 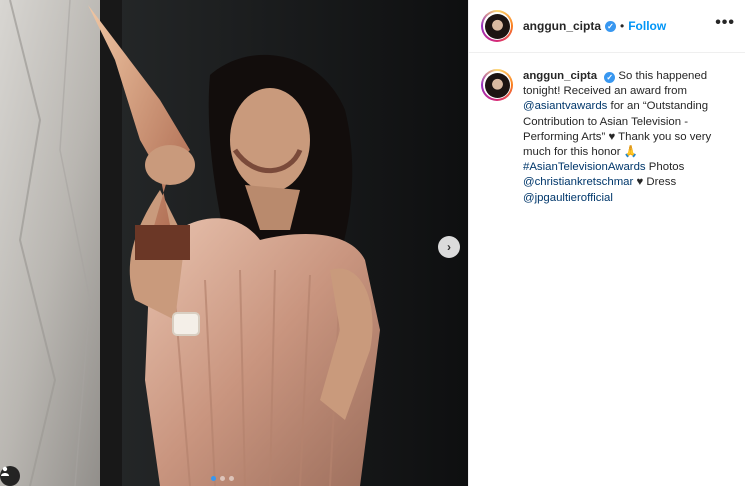 What do you see at coordinates (560, 76) in the screenshot?
I see `caption-username: anggun_cipta` at bounding box center [560, 76].